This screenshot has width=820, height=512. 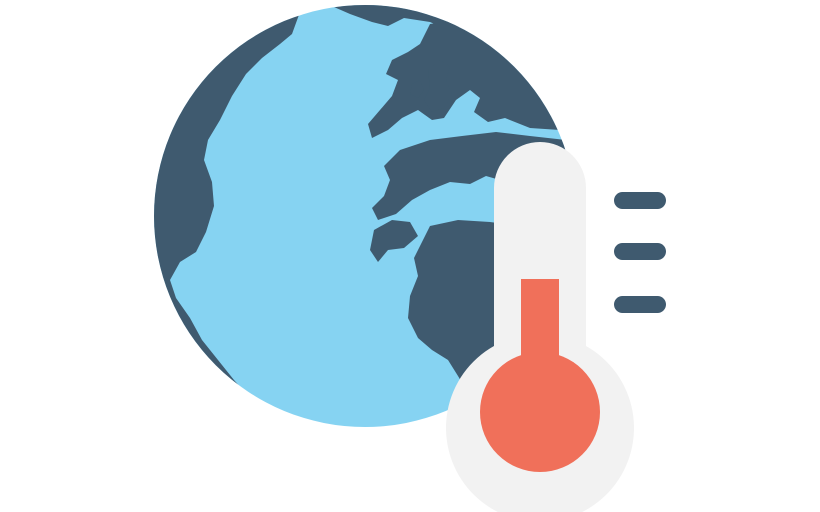 What do you see at coordinates (540, 412) in the screenshot?
I see `thermometer-bulb` at bounding box center [540, 412].